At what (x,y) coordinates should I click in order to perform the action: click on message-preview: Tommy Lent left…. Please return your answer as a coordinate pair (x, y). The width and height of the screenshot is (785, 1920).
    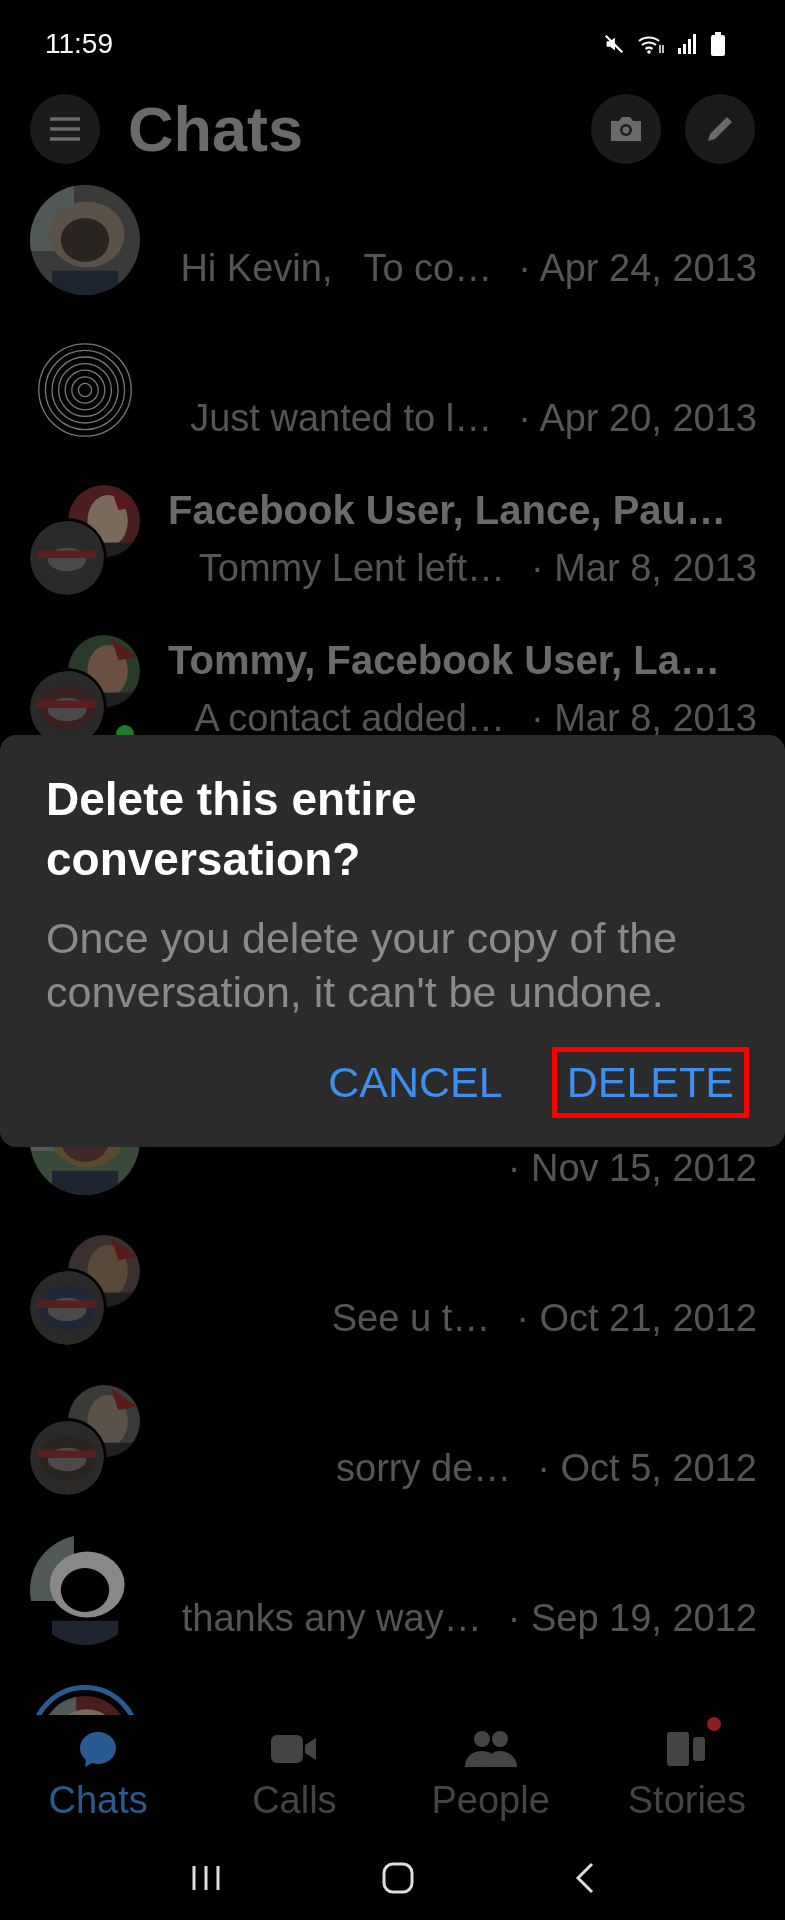
    Looking at the image, I should click on (351, 568).